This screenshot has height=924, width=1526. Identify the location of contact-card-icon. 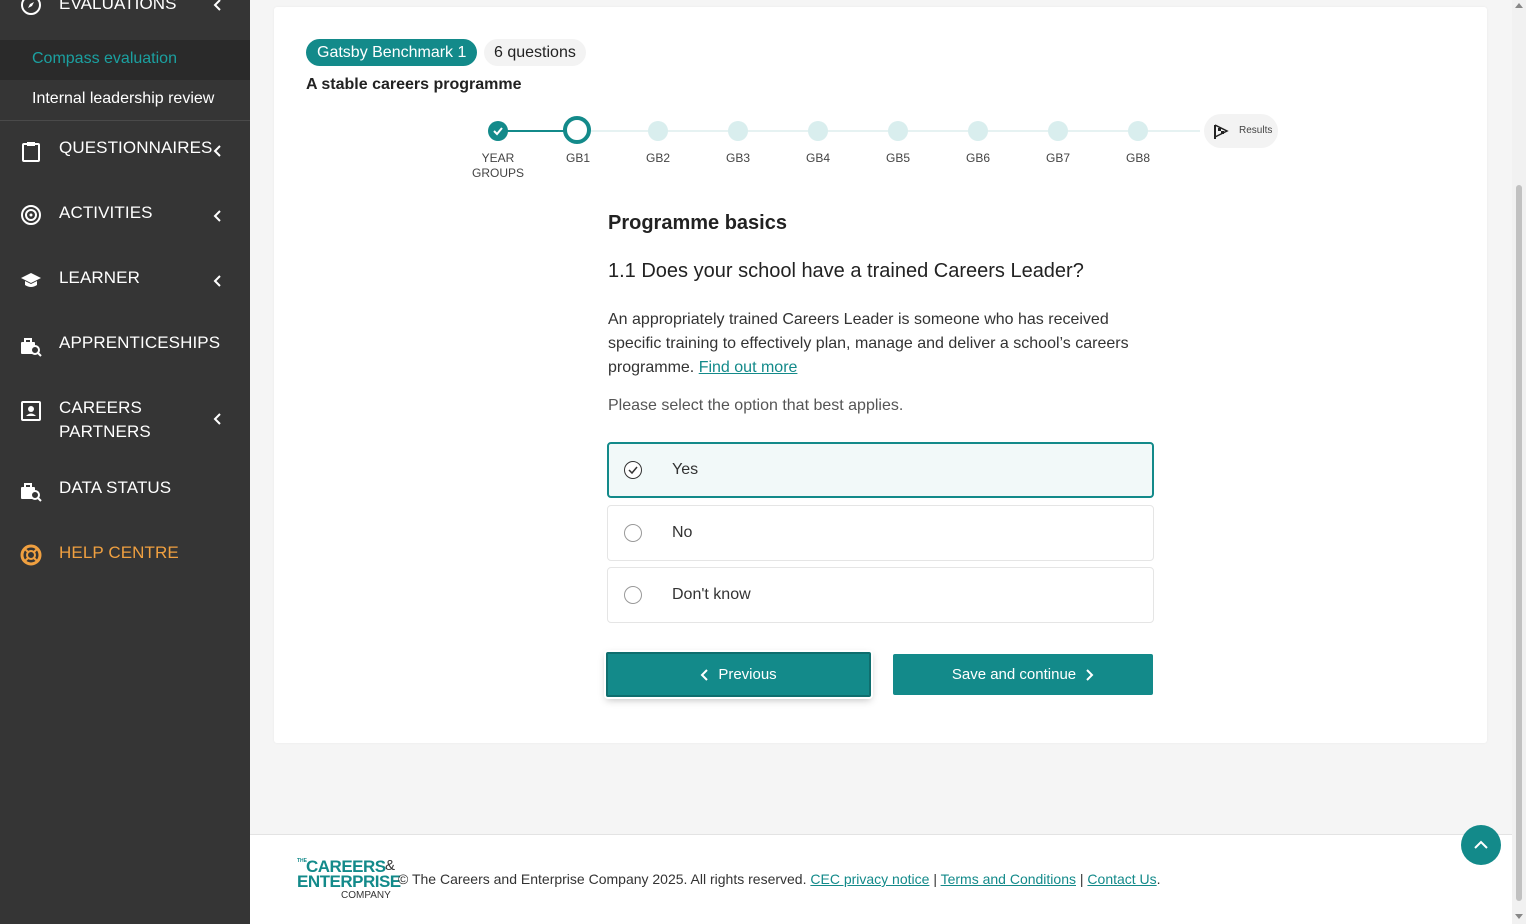
(31, 411).